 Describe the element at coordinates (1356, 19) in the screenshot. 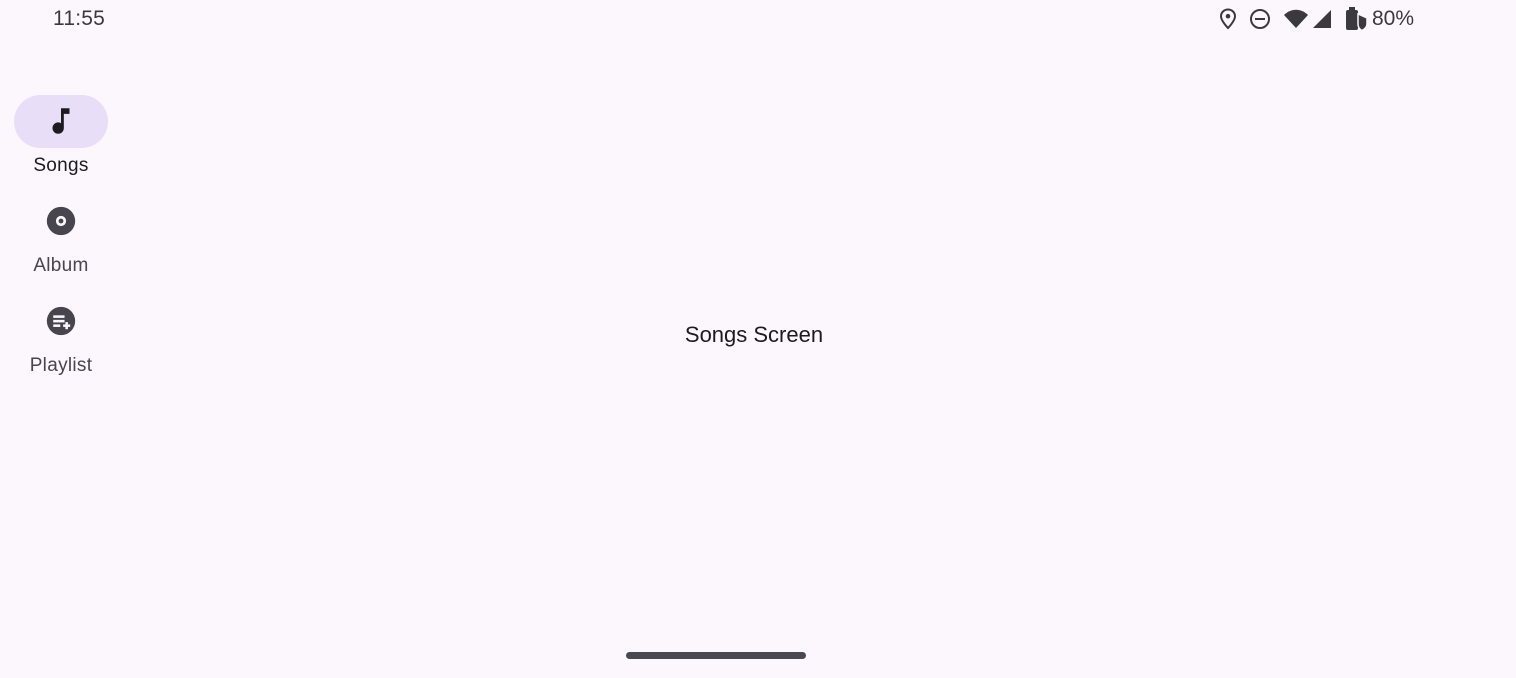

I see `battery-charging-icon` at that location.